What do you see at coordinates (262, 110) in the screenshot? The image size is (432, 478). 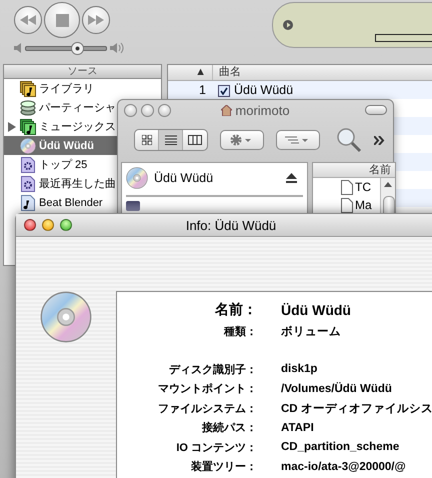 I see `window-title: morimoto` at bounding box center [262, 110].